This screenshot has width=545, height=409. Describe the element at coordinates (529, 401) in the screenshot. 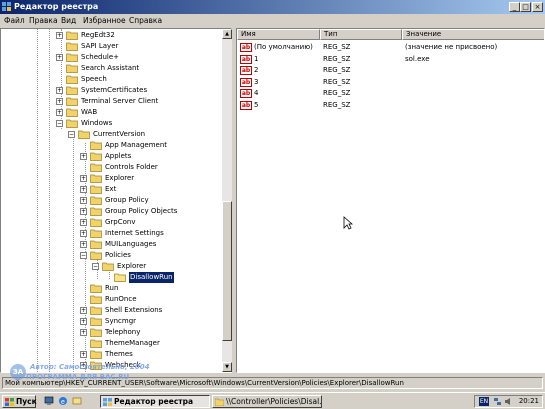

I see `clock: 20:21` at that location.